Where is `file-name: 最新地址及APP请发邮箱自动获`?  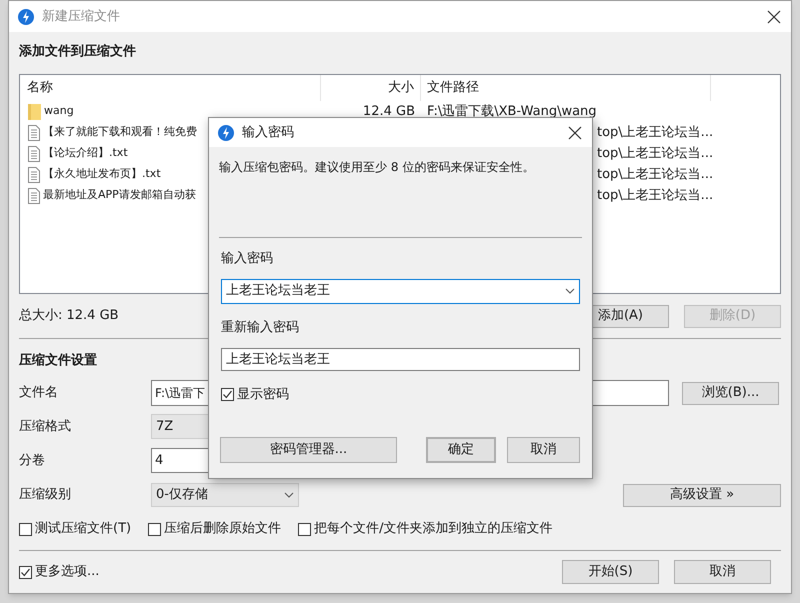 file-name: 最新地址及APP请发邮箱自动获 is located at coordinates (119, 195).